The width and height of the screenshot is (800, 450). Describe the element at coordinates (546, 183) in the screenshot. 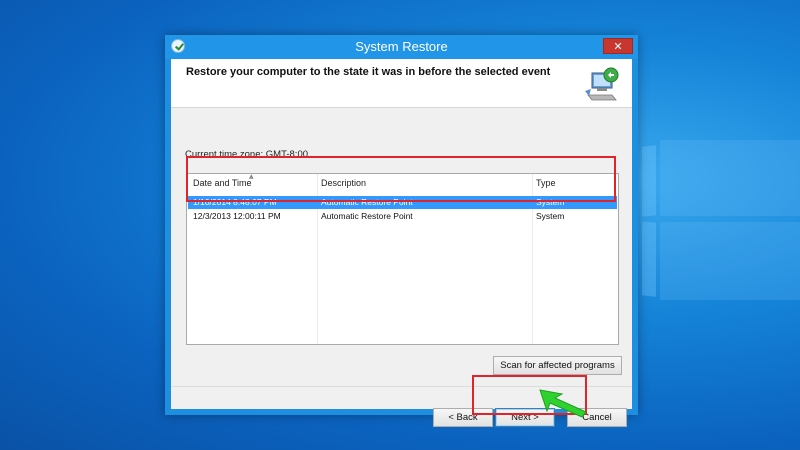

I see `column-header-type: Type` at that location.